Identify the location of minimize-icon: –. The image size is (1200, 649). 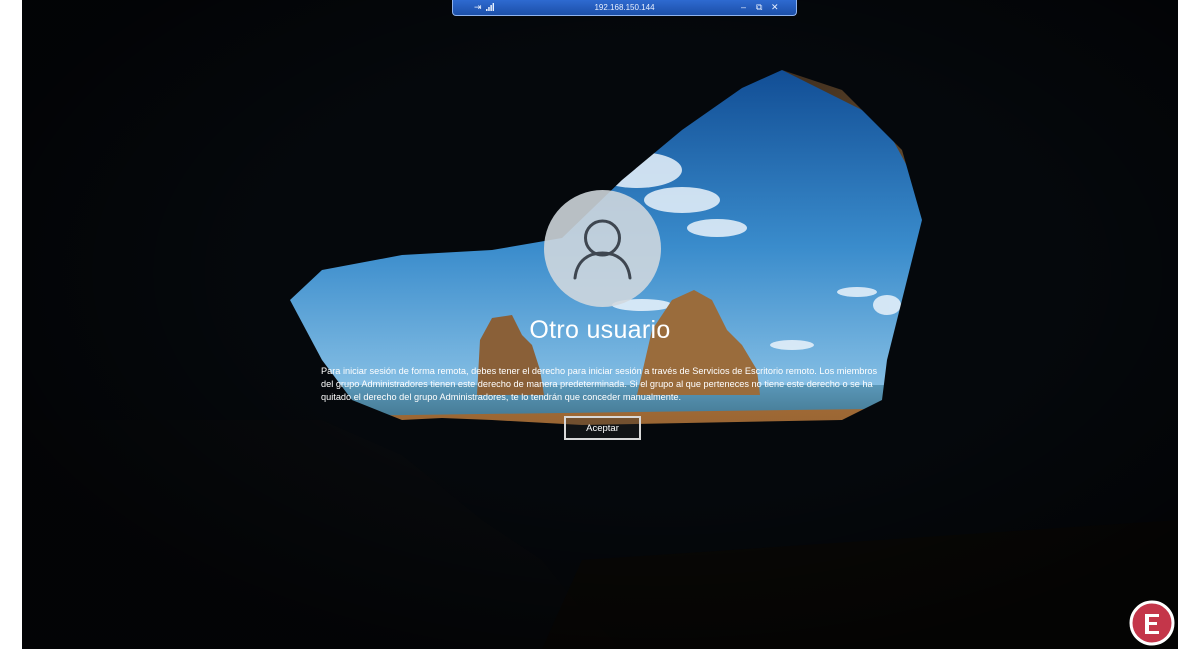
(743, 7).